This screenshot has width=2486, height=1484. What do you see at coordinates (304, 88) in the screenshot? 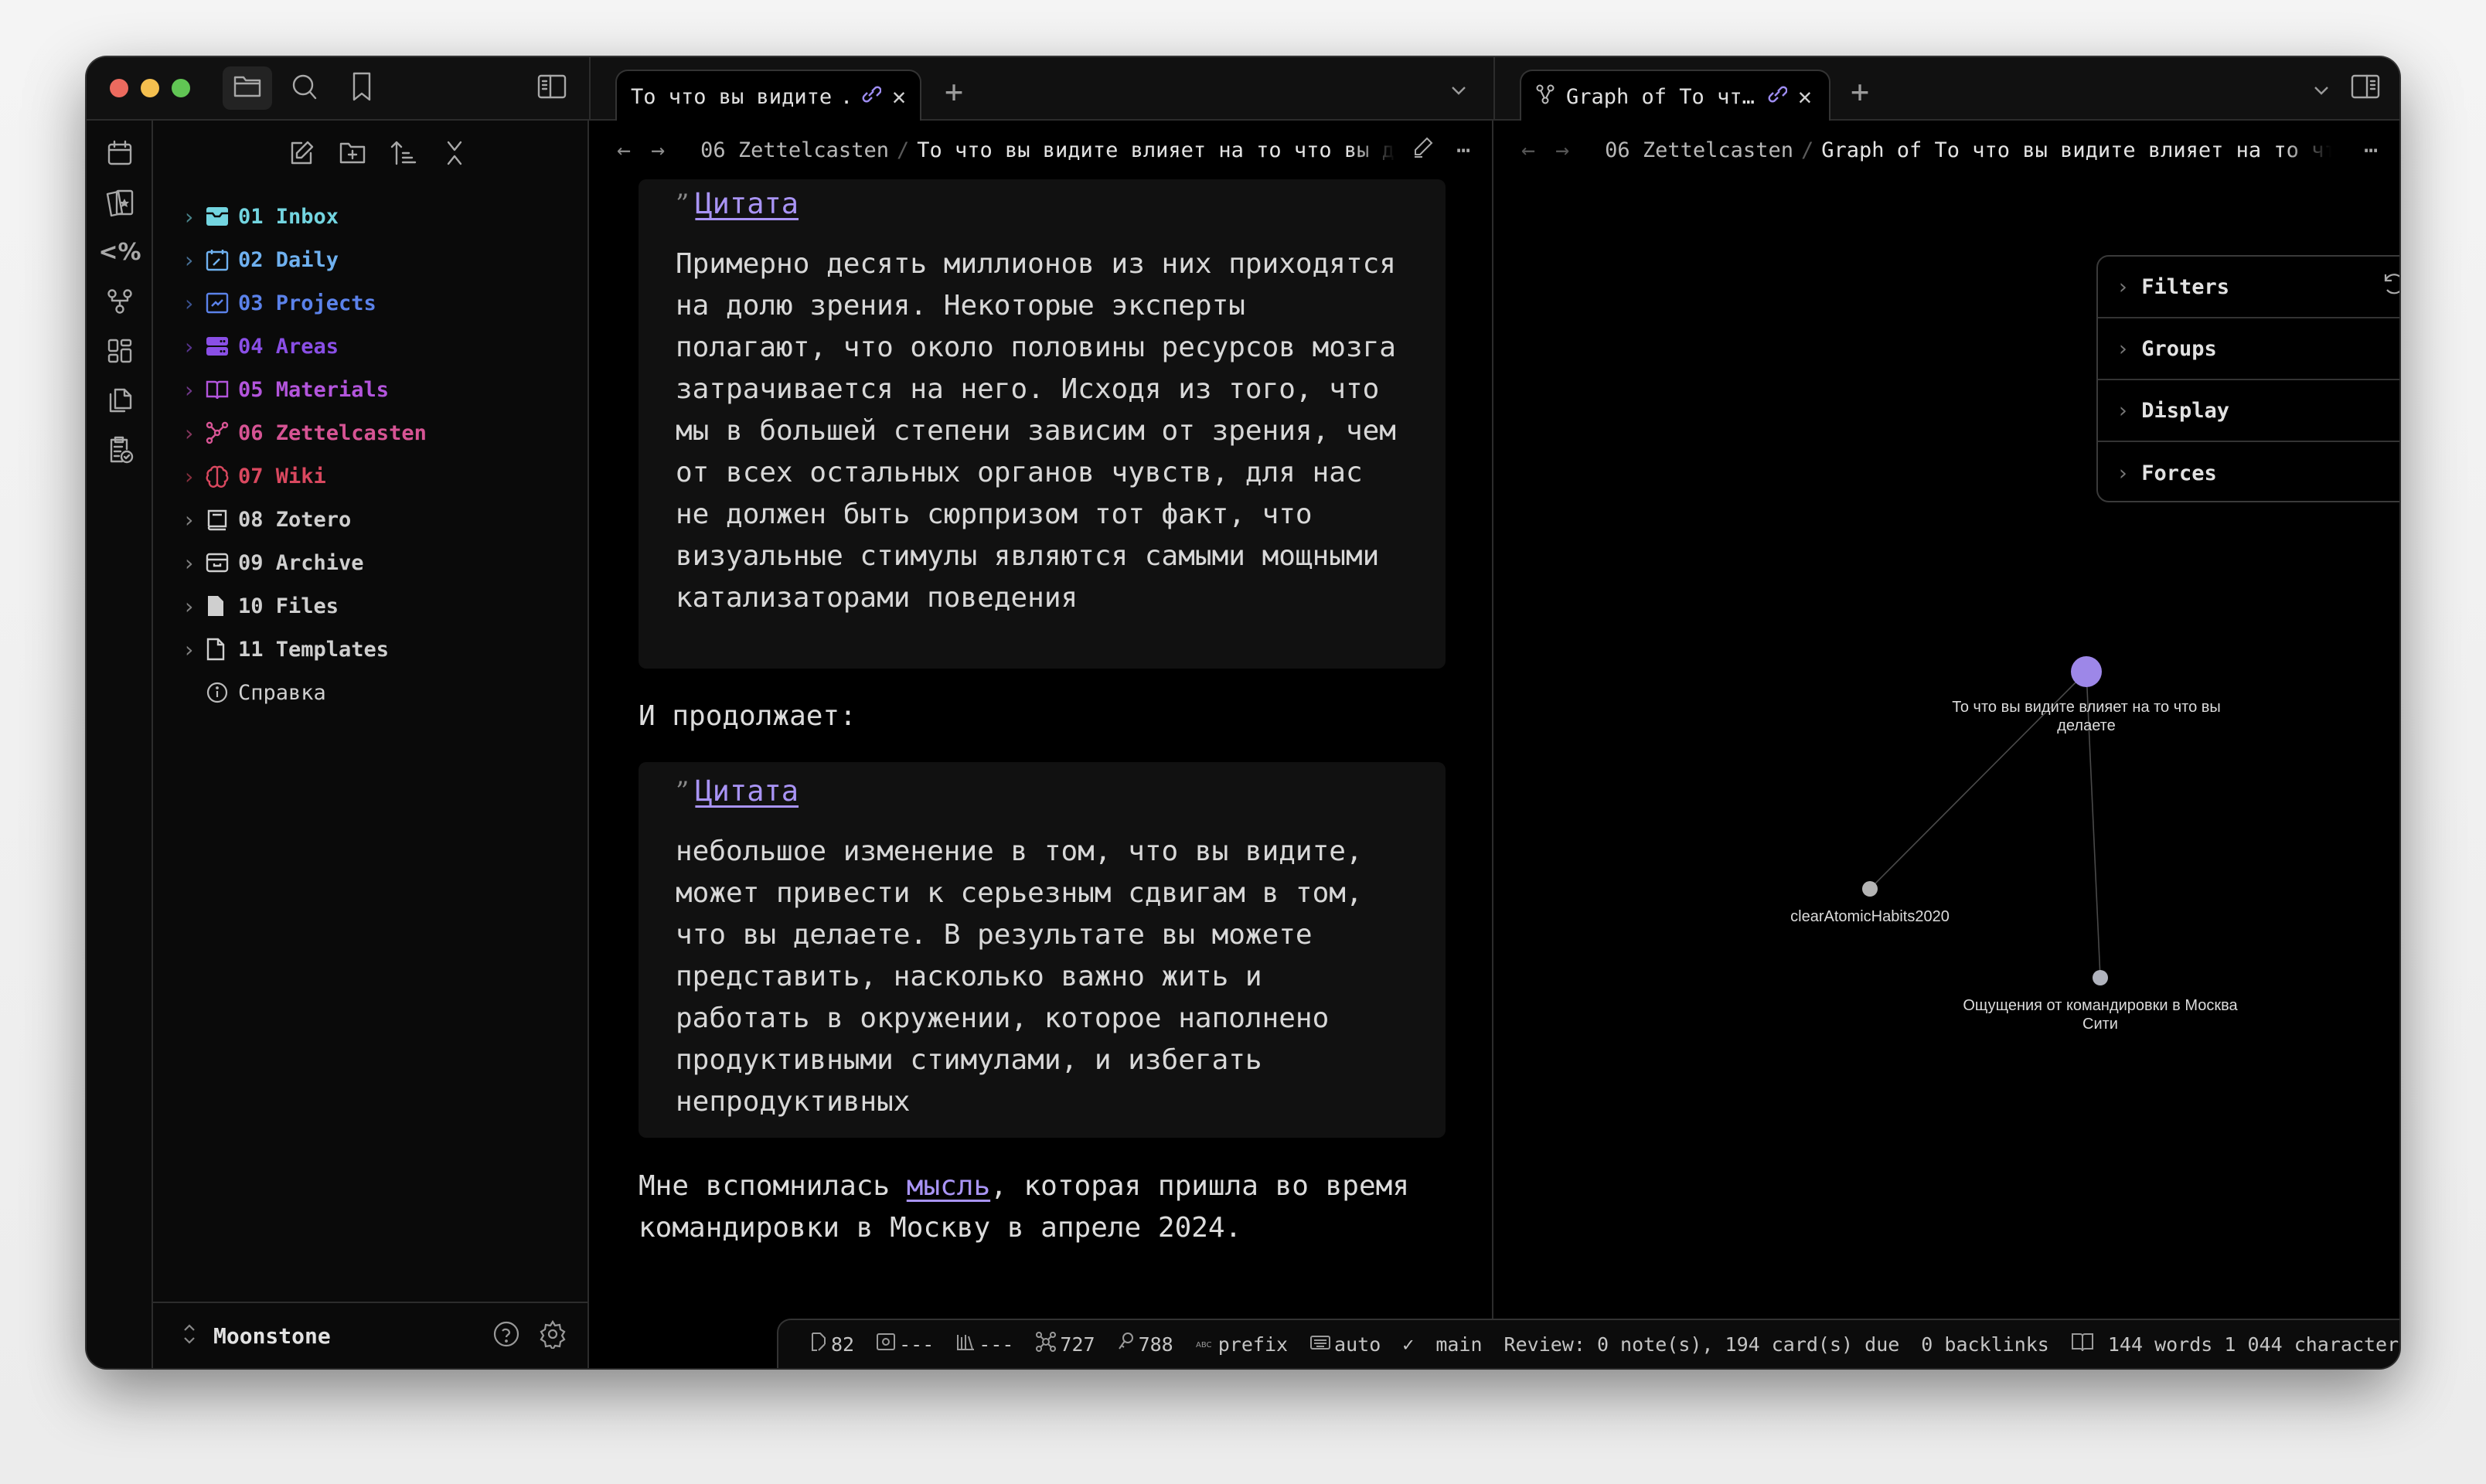
I see `search-tab-button` at bounding box center [304, 88].